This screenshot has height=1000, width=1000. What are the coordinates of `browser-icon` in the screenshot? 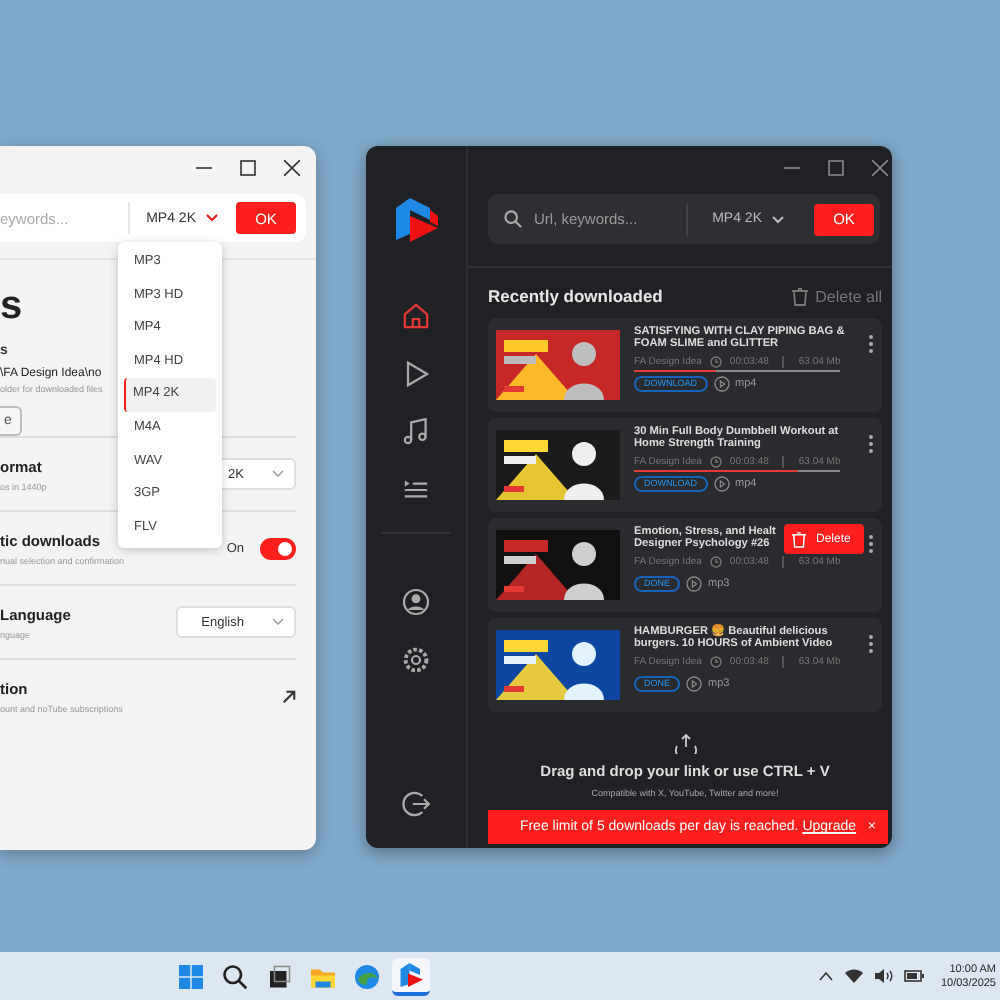 It's located at (367, 976).